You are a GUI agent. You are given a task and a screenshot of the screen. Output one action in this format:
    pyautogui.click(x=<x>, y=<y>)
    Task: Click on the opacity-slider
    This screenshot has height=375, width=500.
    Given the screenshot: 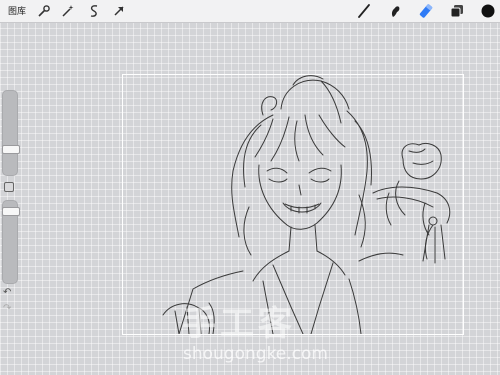 What is the action you would take?
    pyautogui.click(x=11, y=242)
    